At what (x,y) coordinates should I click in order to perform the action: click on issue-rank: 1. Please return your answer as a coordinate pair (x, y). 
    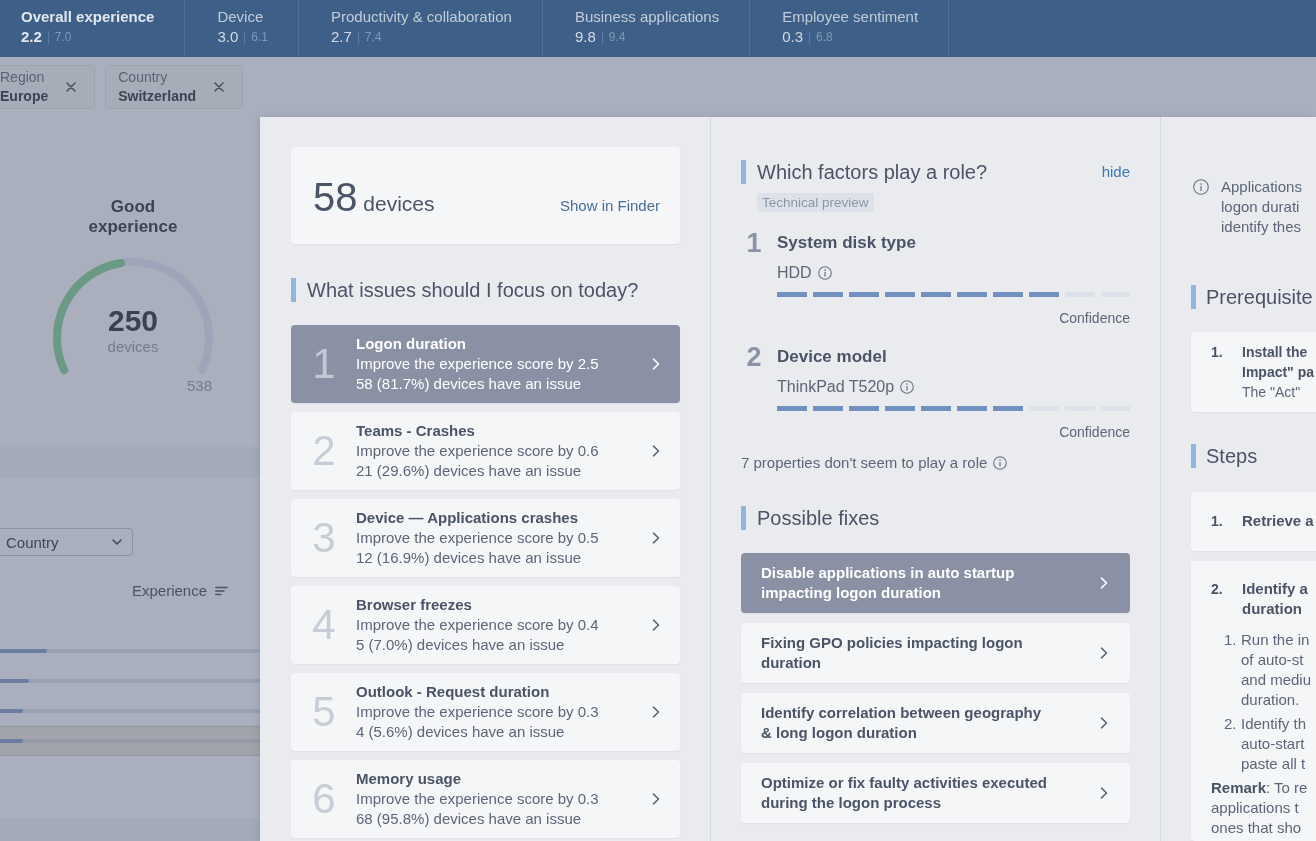
    Looking at the image, I should click on (324, 364).